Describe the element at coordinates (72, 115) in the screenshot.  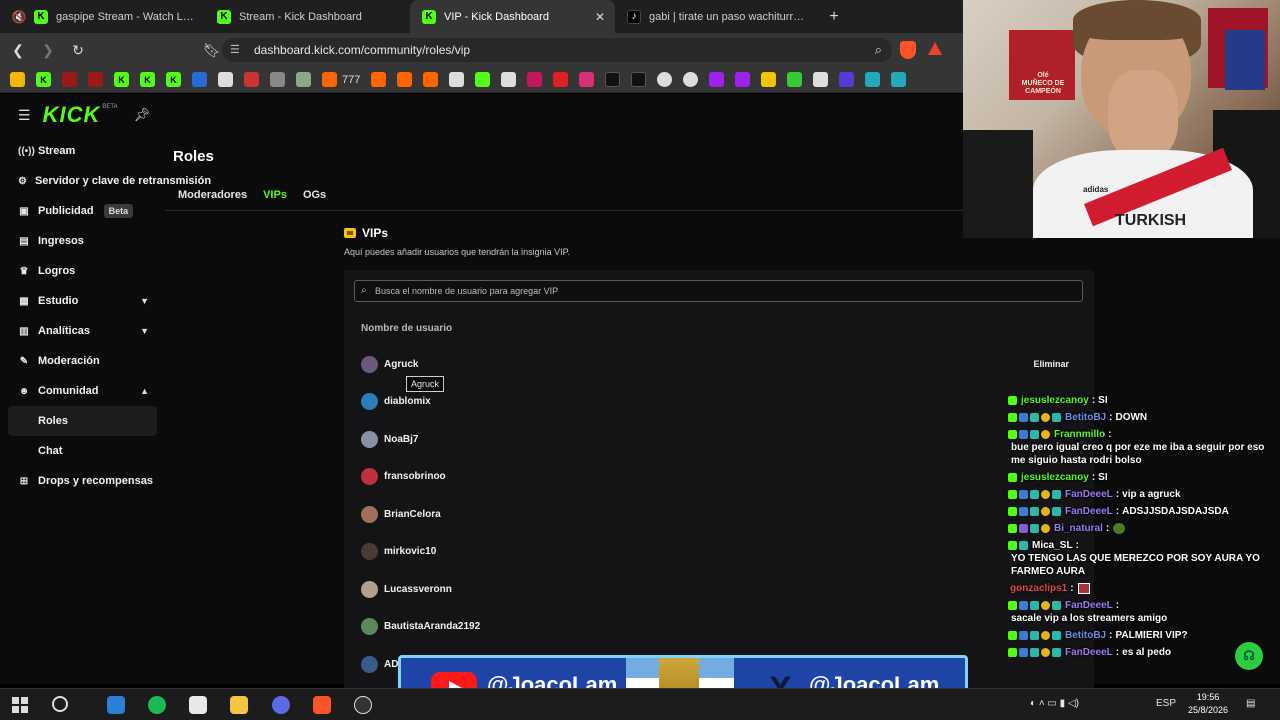
I see `kick-logo: KICK` at that location.